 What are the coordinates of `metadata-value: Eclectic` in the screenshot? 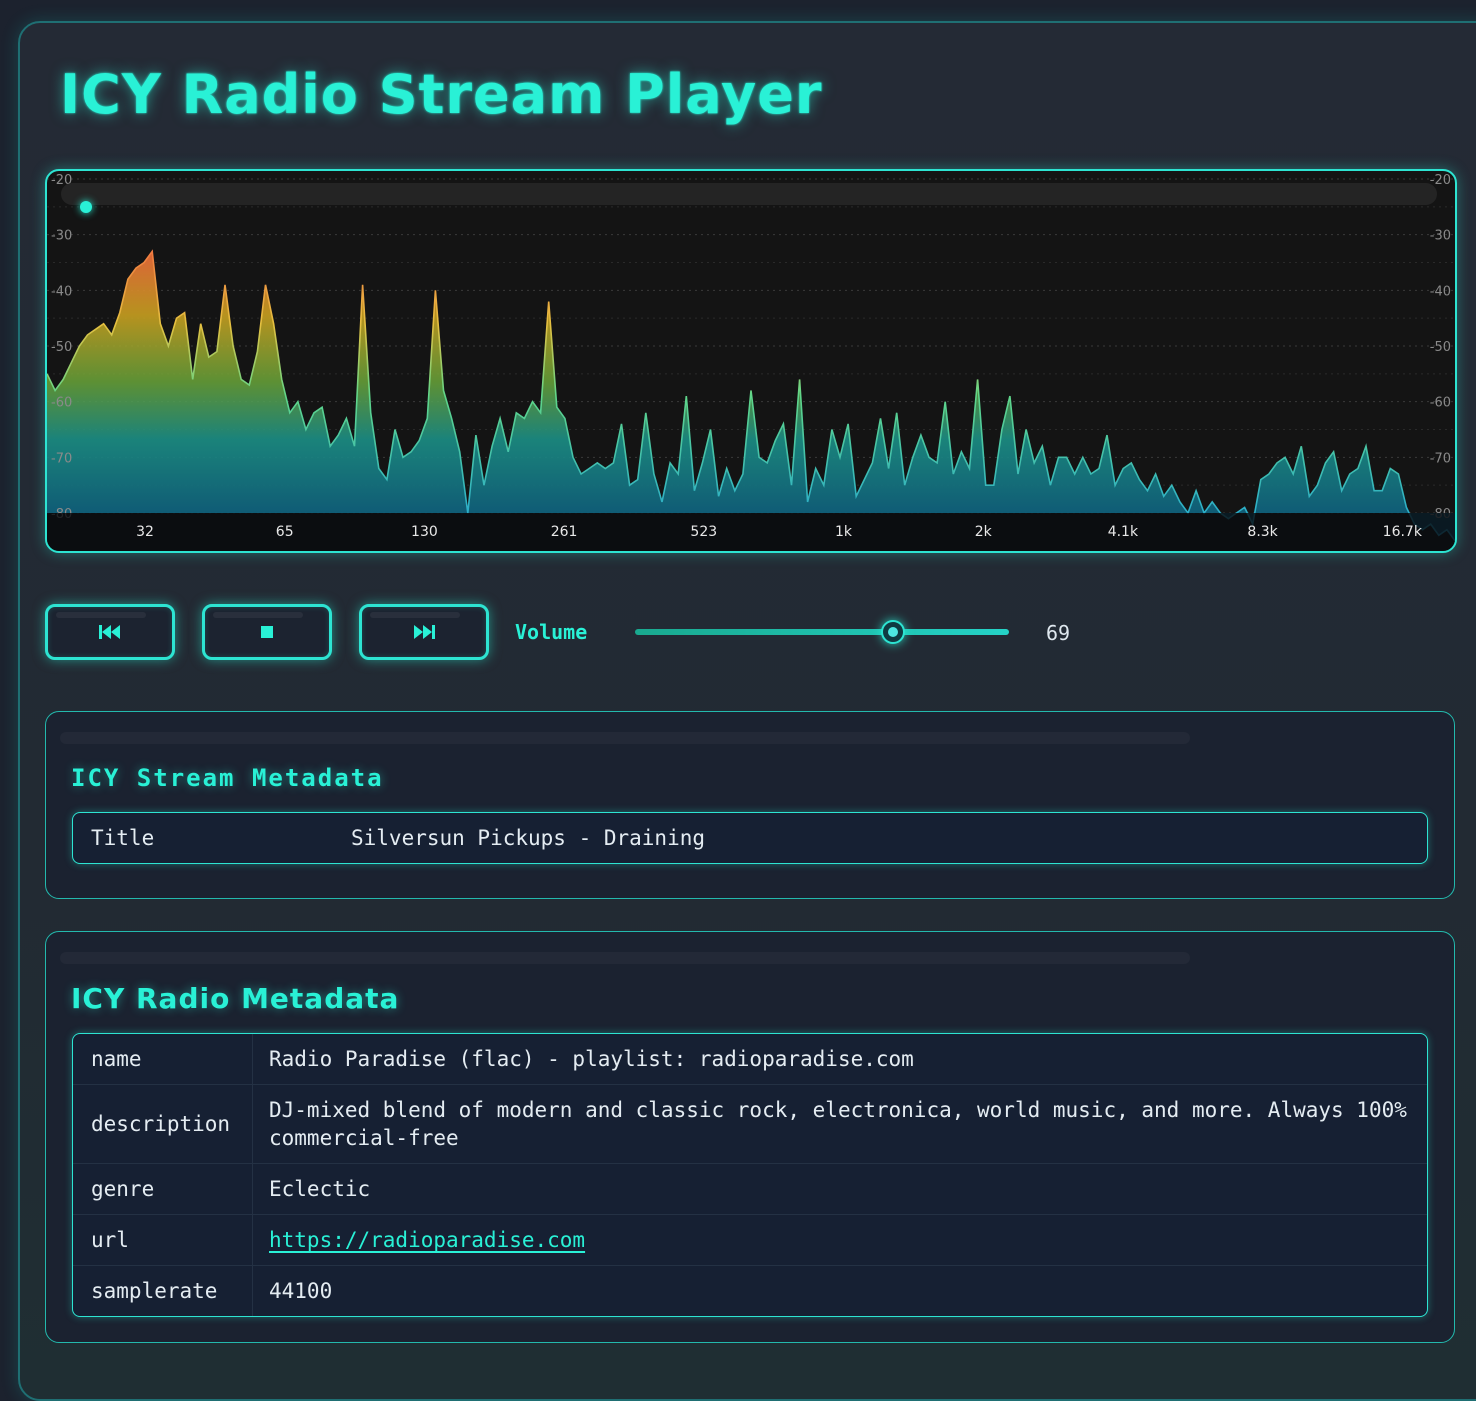 It's located at (320, 1189).